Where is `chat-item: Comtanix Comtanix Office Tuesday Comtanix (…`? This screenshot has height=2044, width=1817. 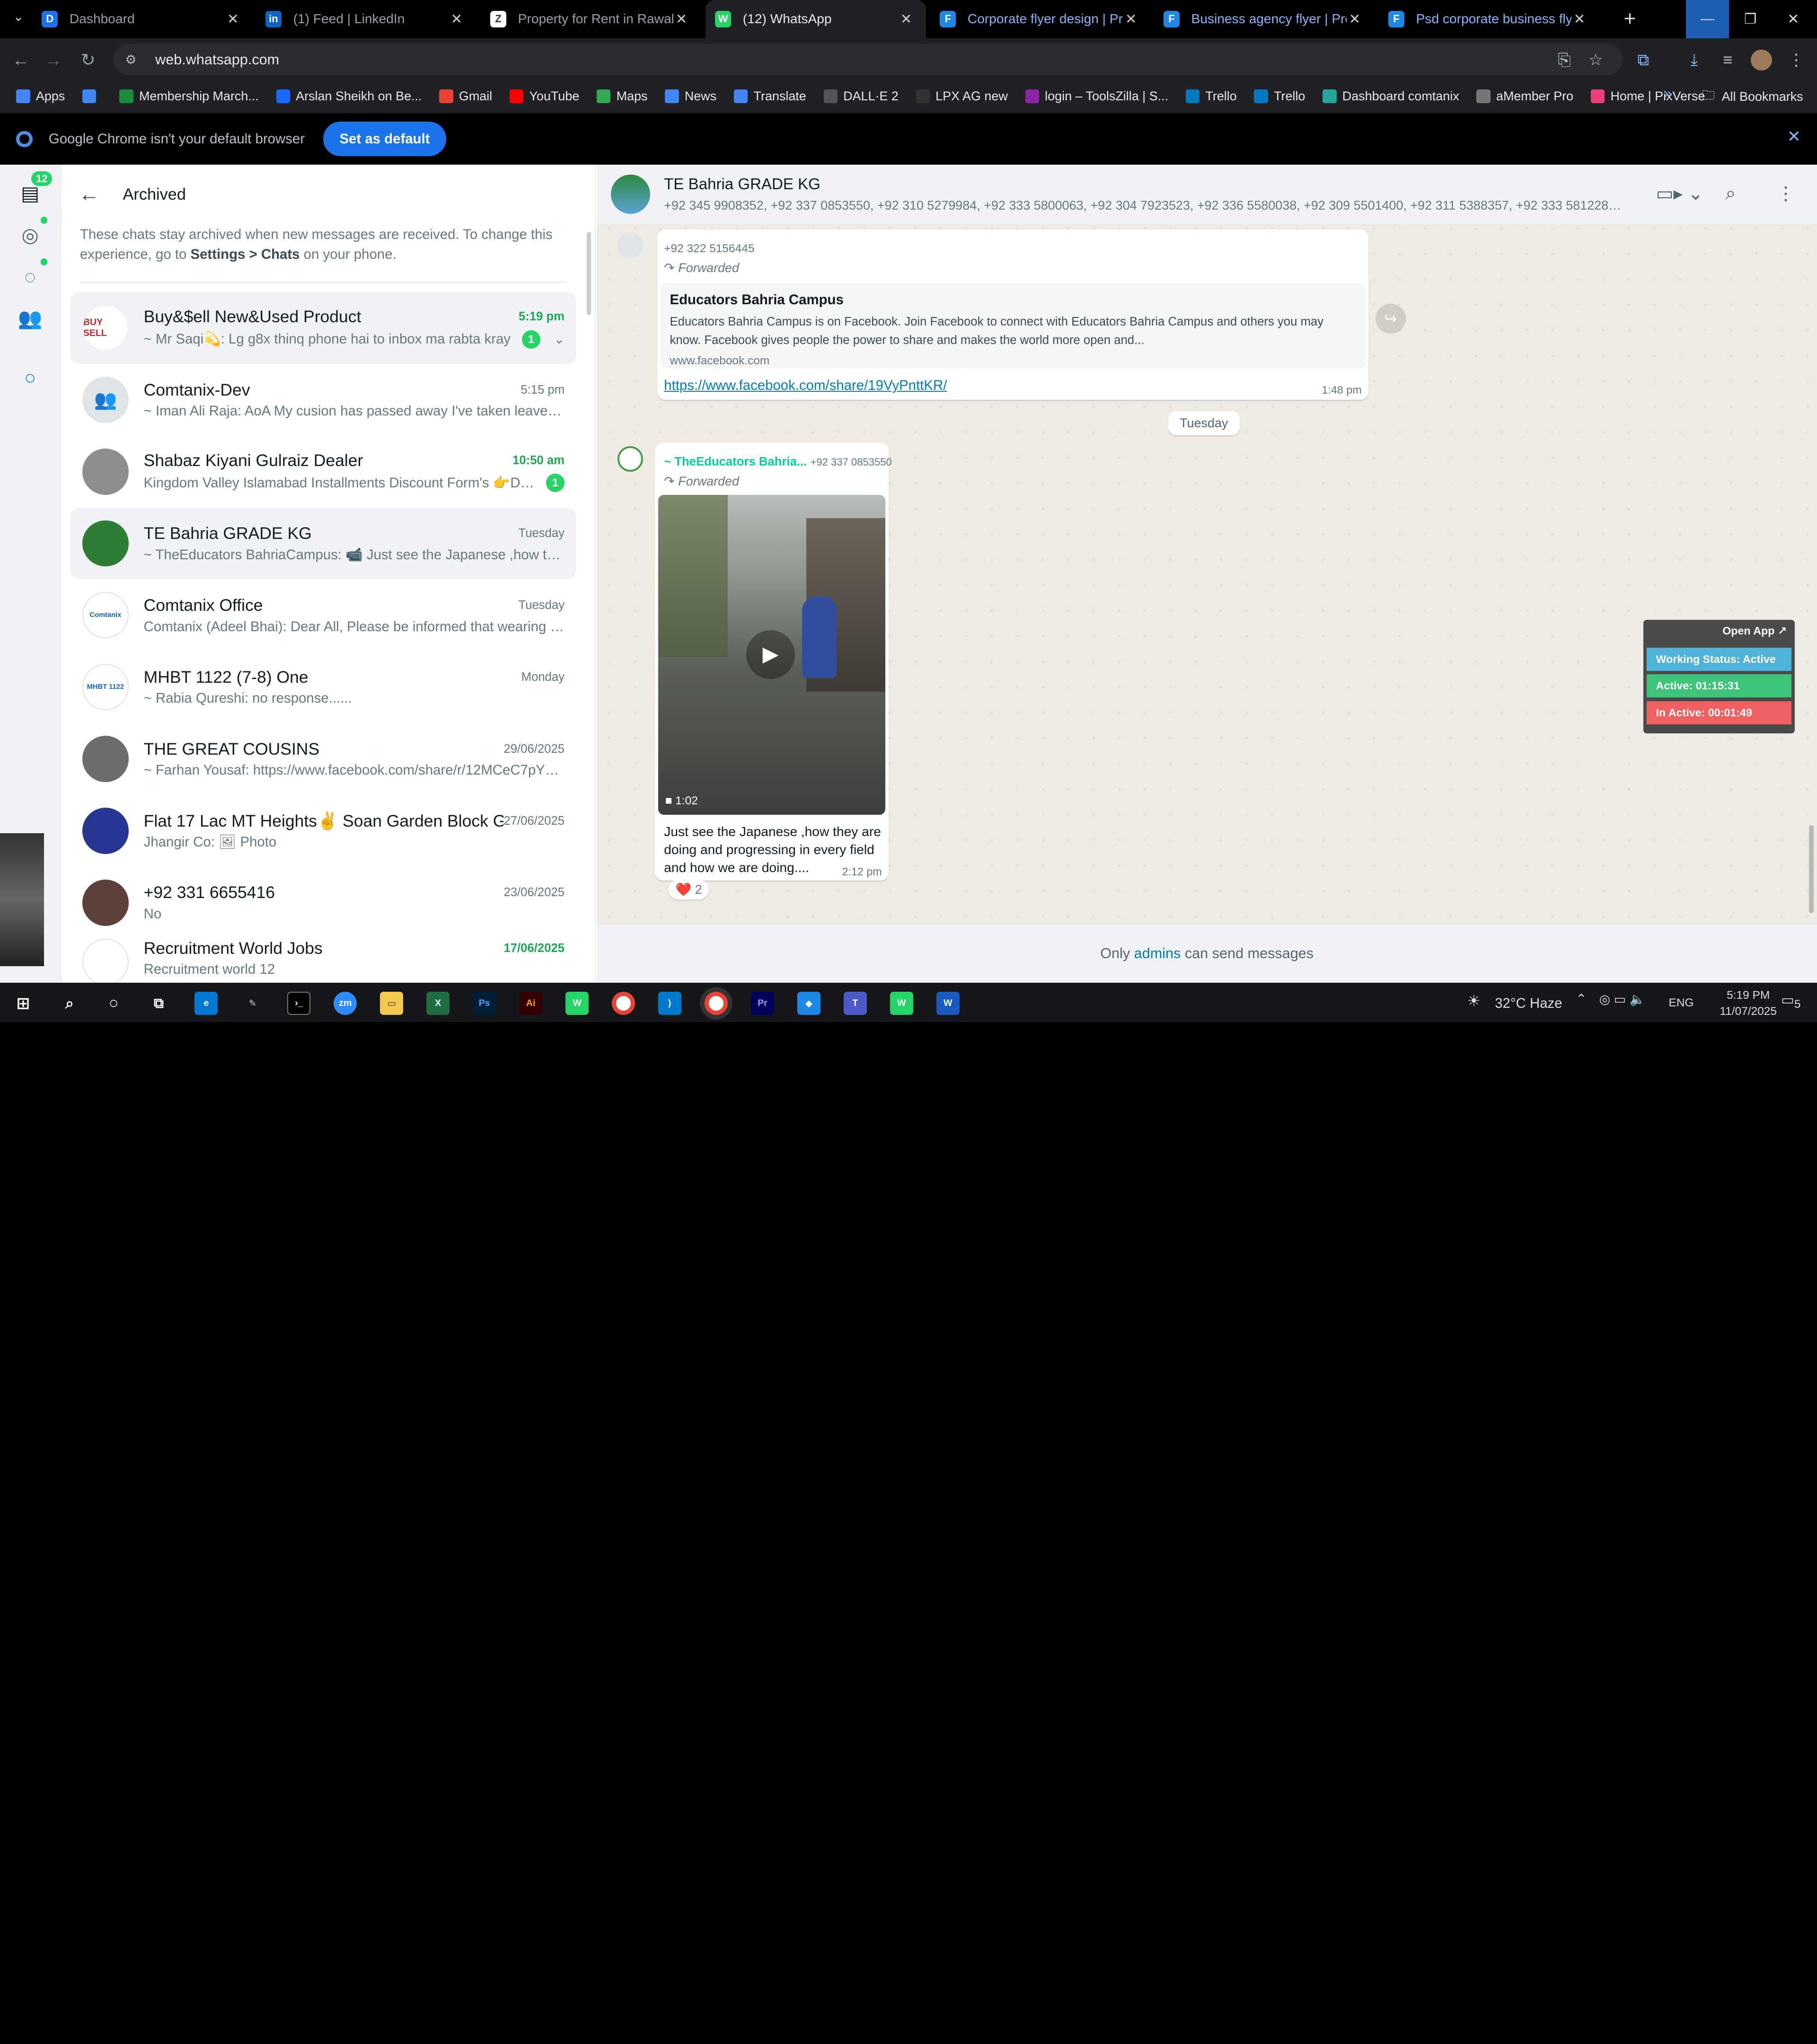 chat-item: Comtanix Comtanix Office Tuesday Comtanix (… is located at coordinates (324, 615).